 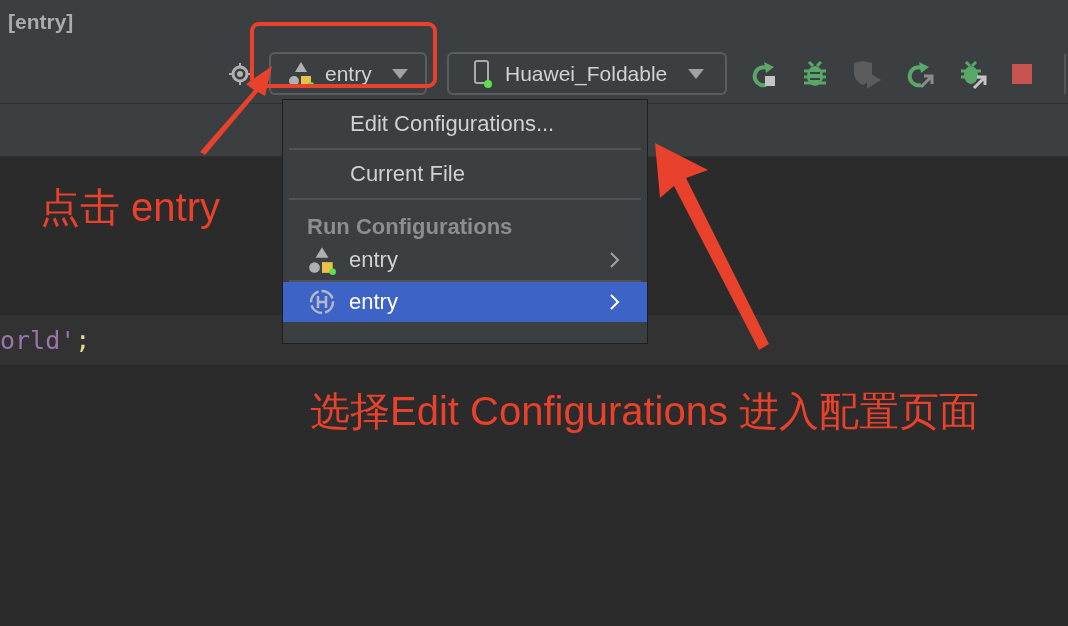 What do you see at coordinates (484, 73) in the screenshot?
I see `phone-icon` at bounding box center [484, 73].